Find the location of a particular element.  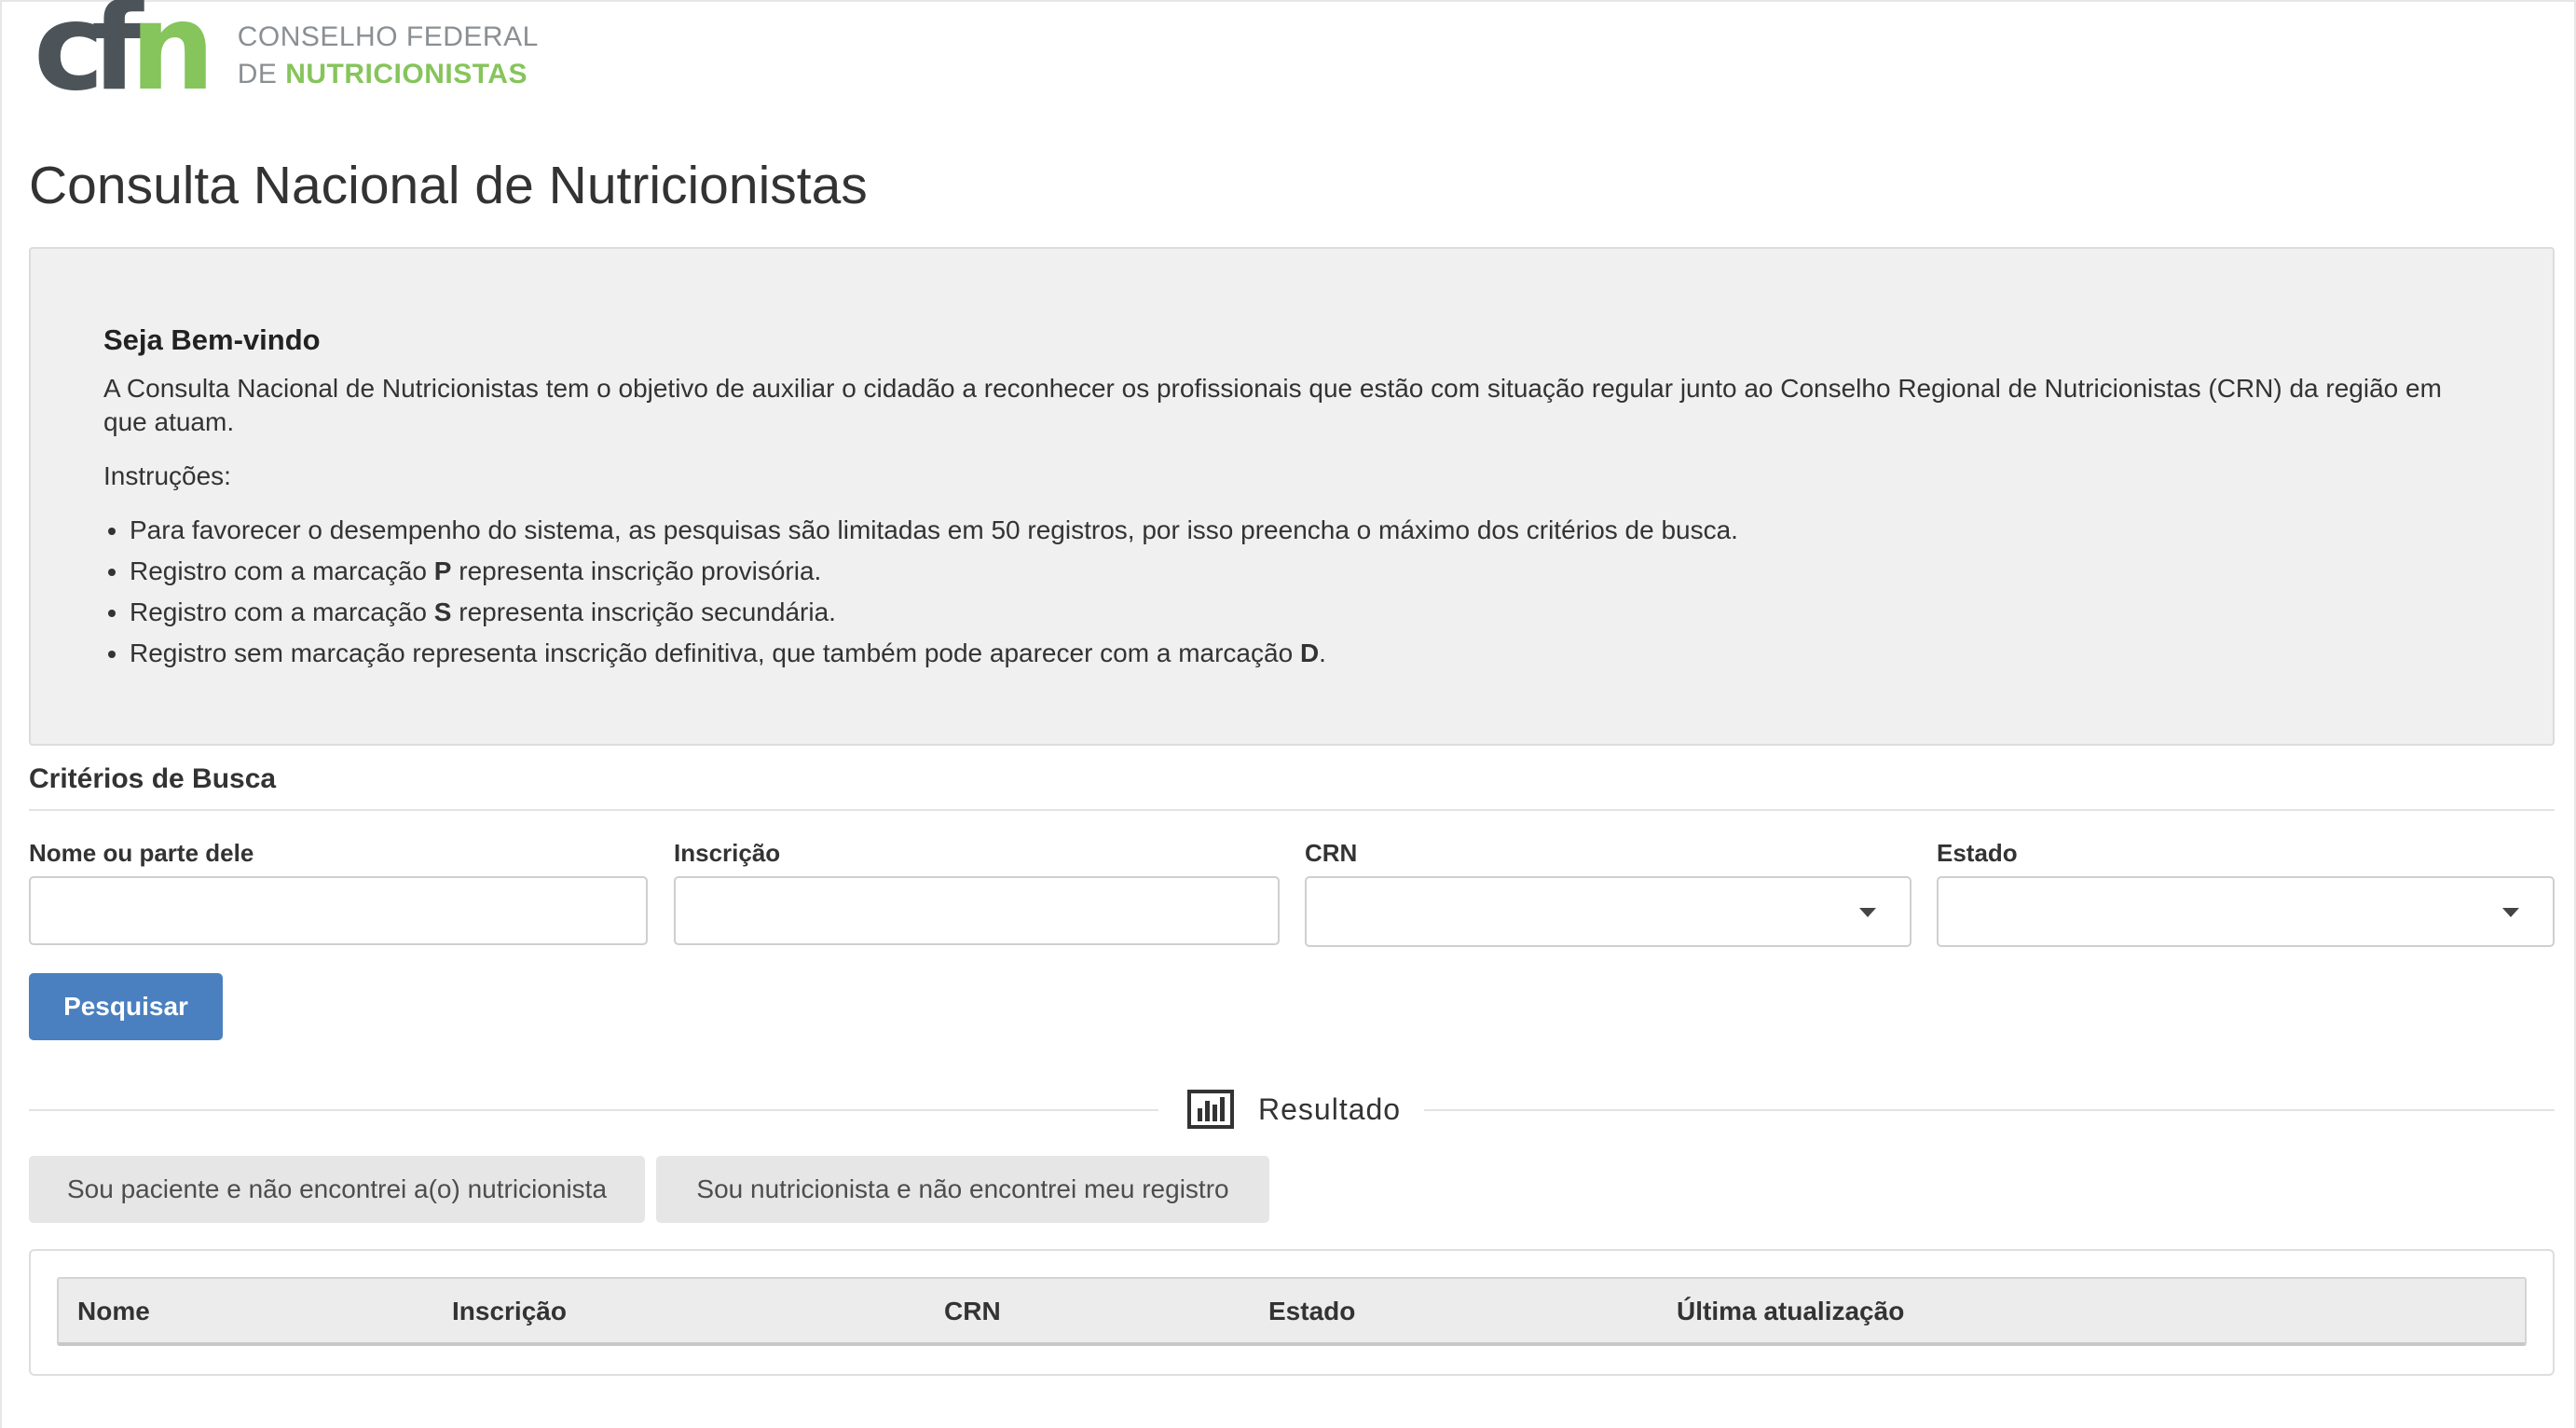

column-header-nome: Nome is located at coordinates (113, 1311).